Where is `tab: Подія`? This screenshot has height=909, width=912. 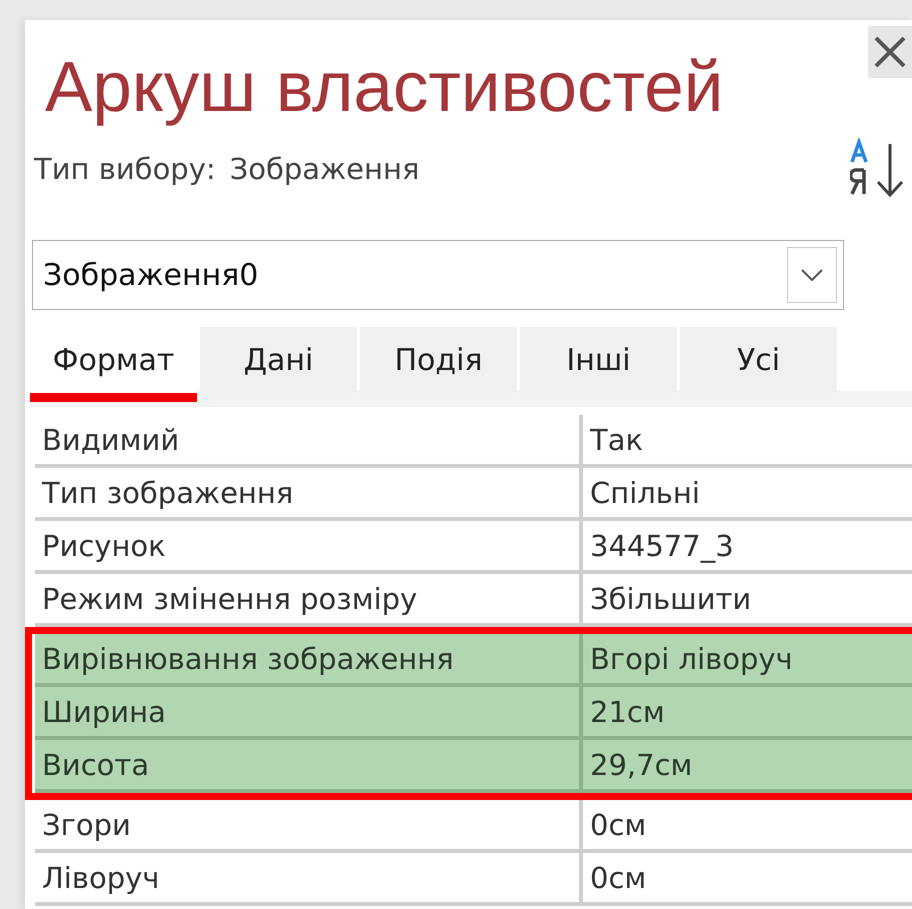
tab: Подія is located at coordinates (438, 360).